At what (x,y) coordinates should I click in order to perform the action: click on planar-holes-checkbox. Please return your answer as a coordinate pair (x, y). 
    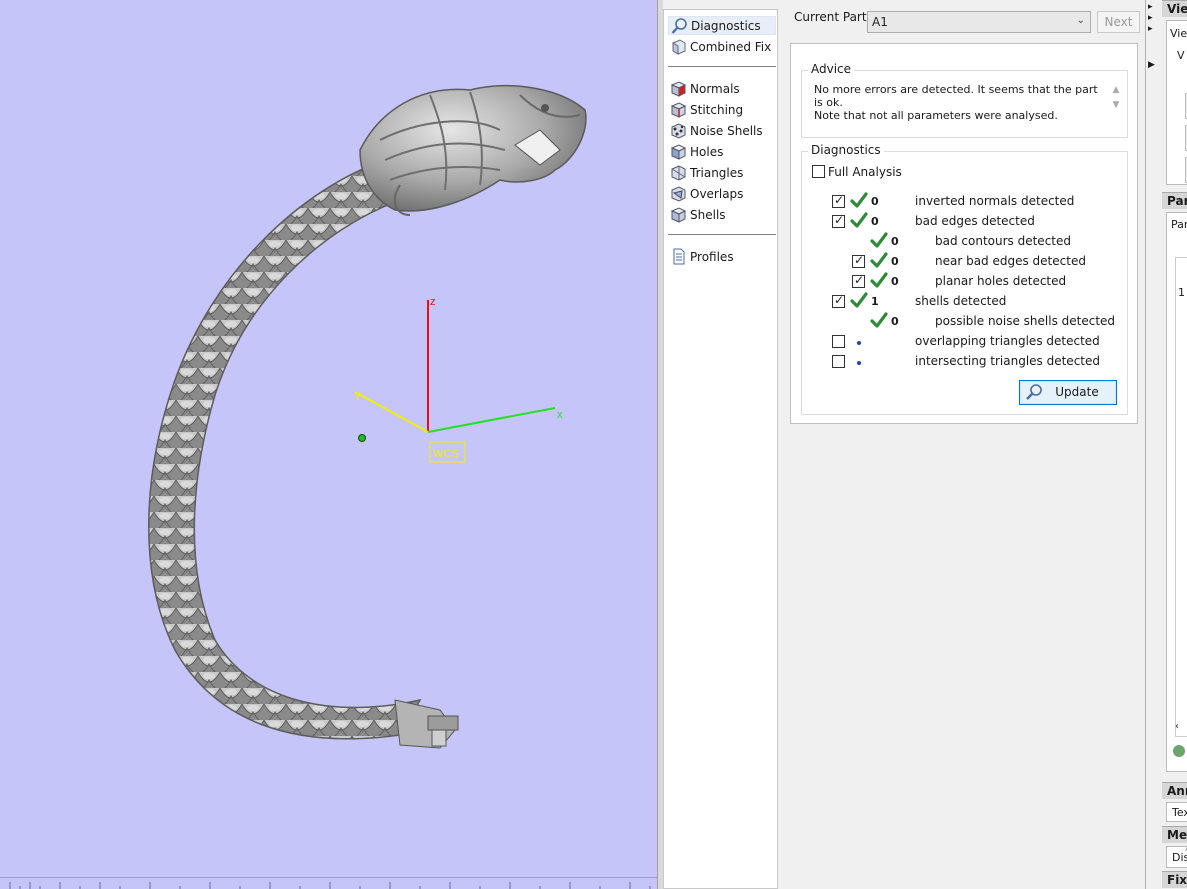
    Looking at the image, I should click on (858, 280).